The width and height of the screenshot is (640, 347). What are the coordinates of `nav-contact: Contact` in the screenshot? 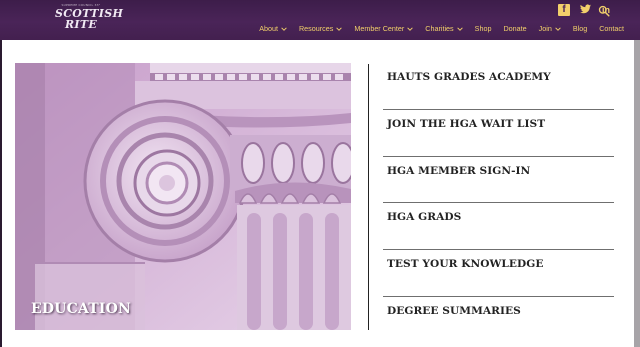 It's located at (611, 29).